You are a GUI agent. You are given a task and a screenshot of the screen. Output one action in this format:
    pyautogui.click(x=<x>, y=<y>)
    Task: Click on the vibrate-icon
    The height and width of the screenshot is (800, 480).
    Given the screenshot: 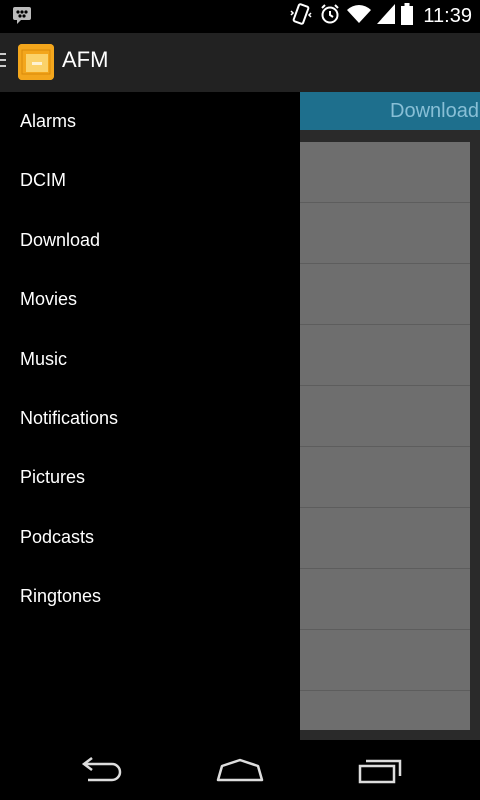 What is the action you would take?
    pyautogui.click(x=301, y=16)
    